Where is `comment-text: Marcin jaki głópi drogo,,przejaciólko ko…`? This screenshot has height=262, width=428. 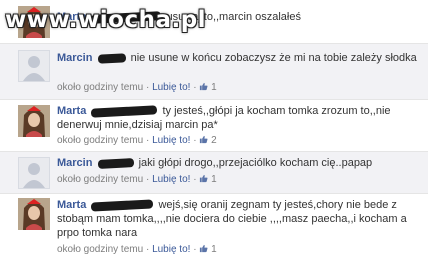 comment-text: Marcin jaki głópi drogo,,przejaciólko ko… is located at coordinates (238, 163).